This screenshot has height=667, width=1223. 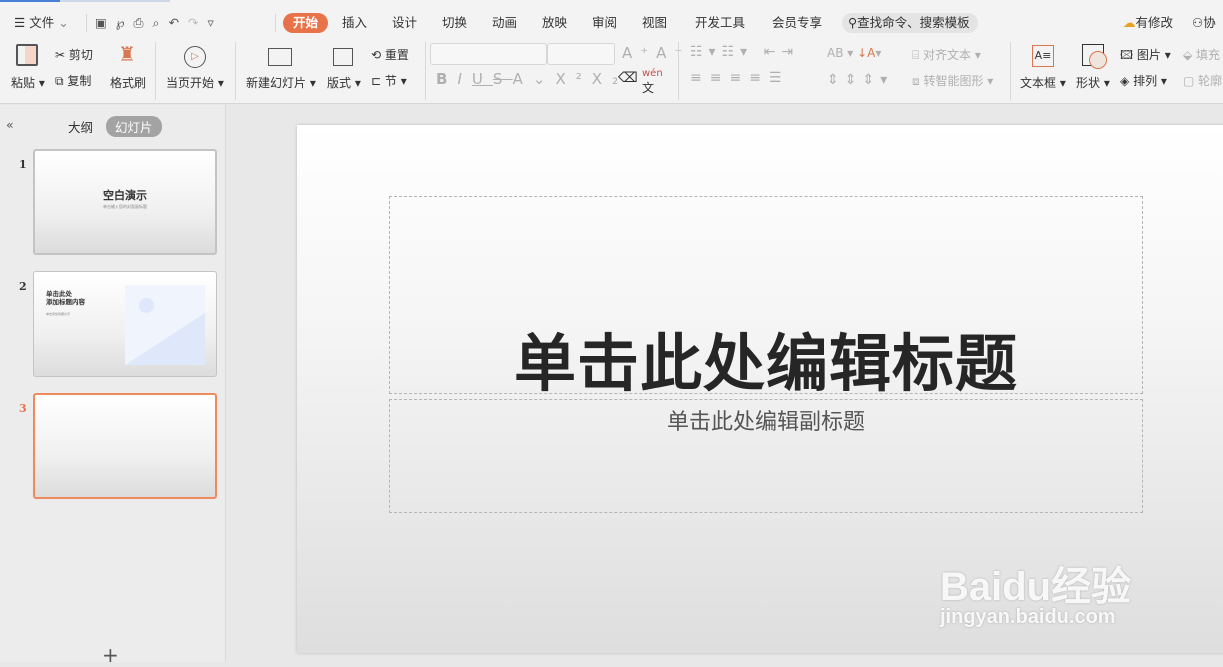 What do you see at coordinates (532, 79) in the screenshot?
I see `font-format-buttons: BIUSA⌄X²X₂` at bounding box center [532, 79].